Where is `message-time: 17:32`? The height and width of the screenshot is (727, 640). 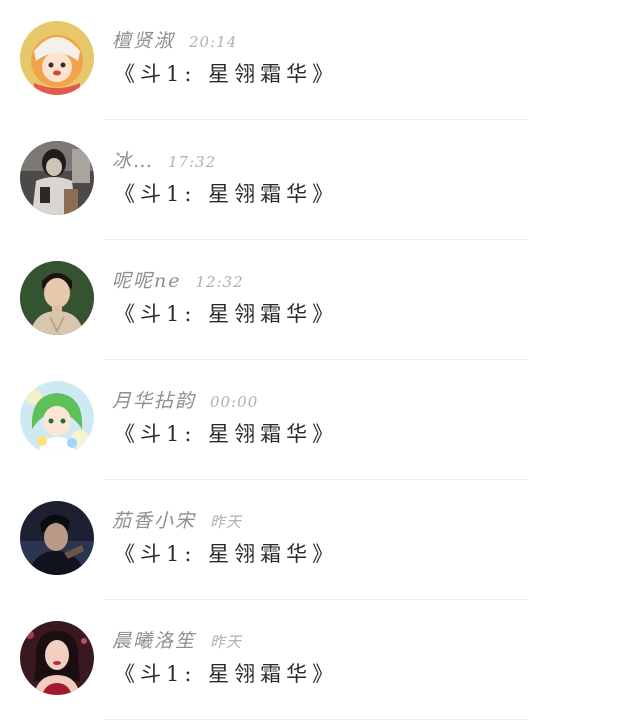 message-time: 17:32 is located at coordinates (192, 162).